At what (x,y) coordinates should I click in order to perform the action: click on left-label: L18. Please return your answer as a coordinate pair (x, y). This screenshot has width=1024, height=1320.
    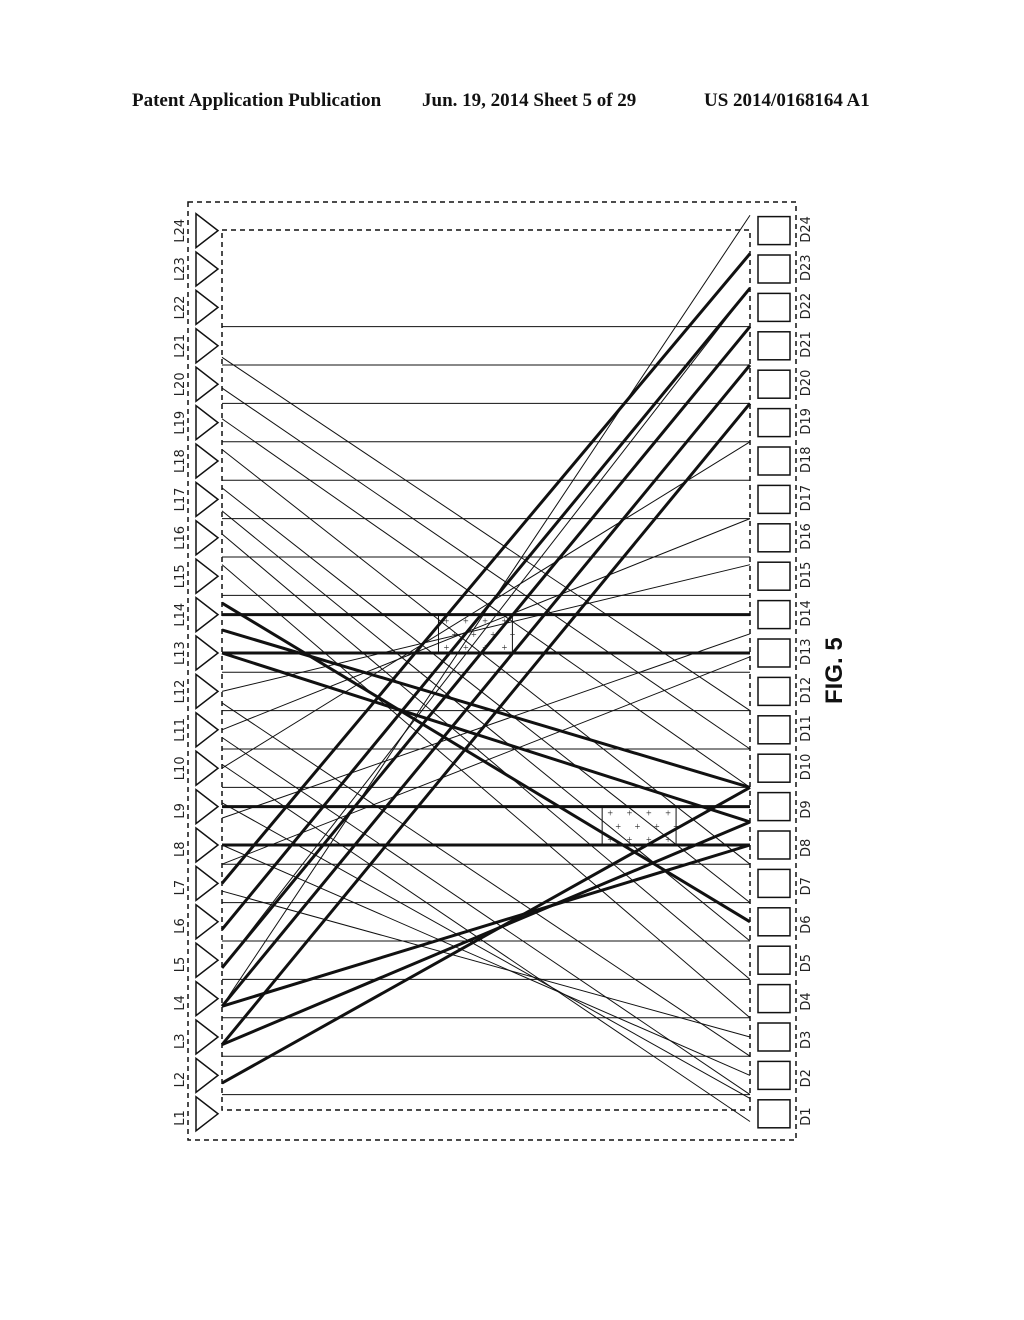
    Looking at the image, I should click on (180, 461).